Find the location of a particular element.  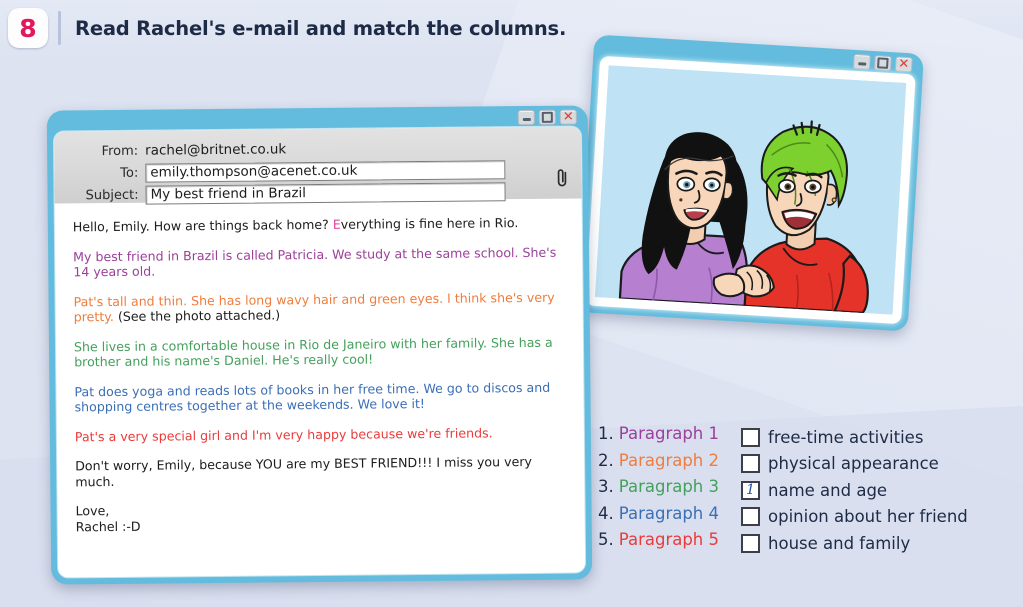

to-input: emily.thompson@acenet.co.uk is located at coordinates (325, 171).